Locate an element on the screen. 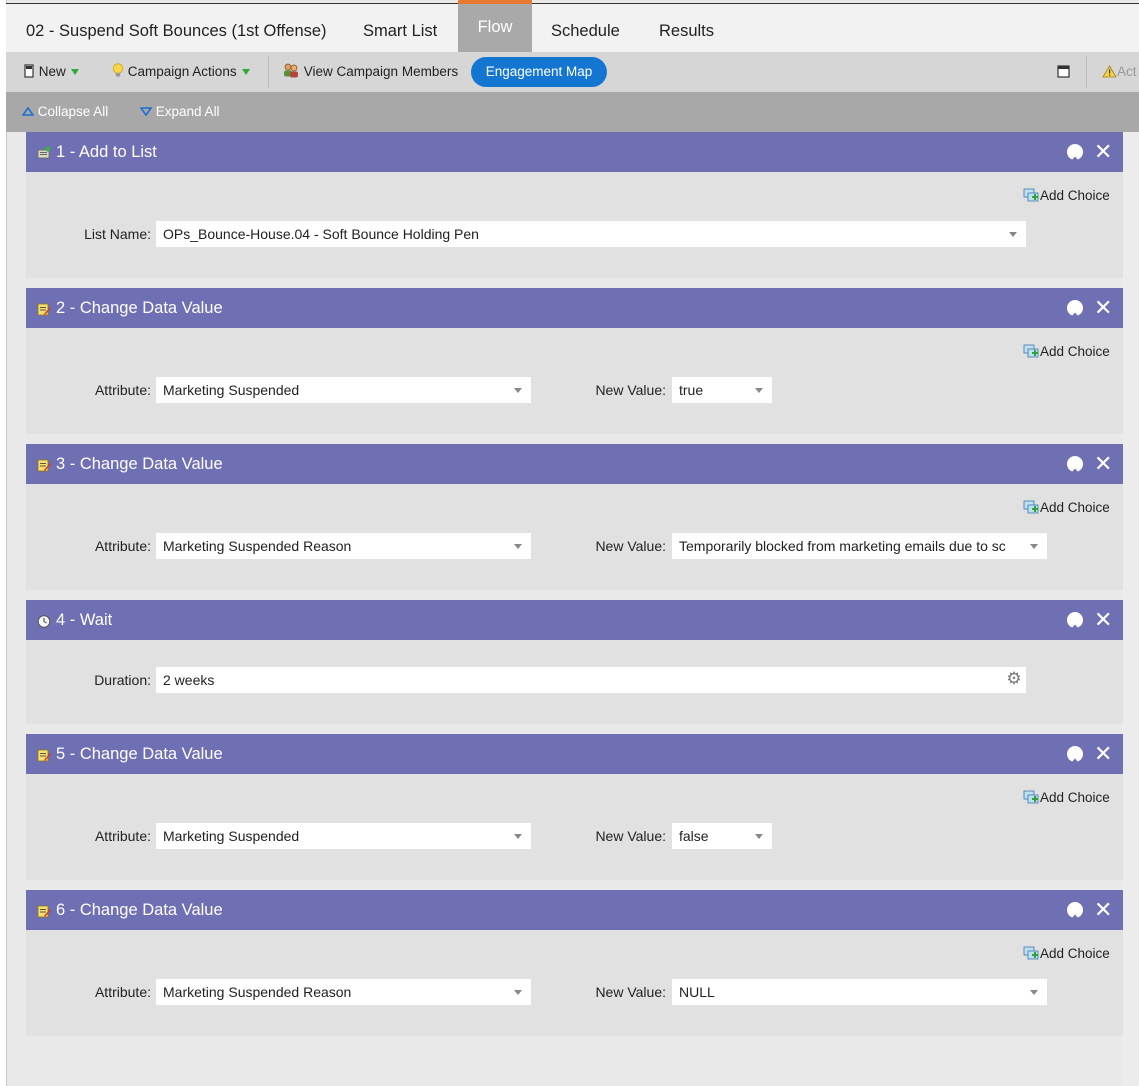  collapse-arrow-icon is located at coordinates (28, 111).